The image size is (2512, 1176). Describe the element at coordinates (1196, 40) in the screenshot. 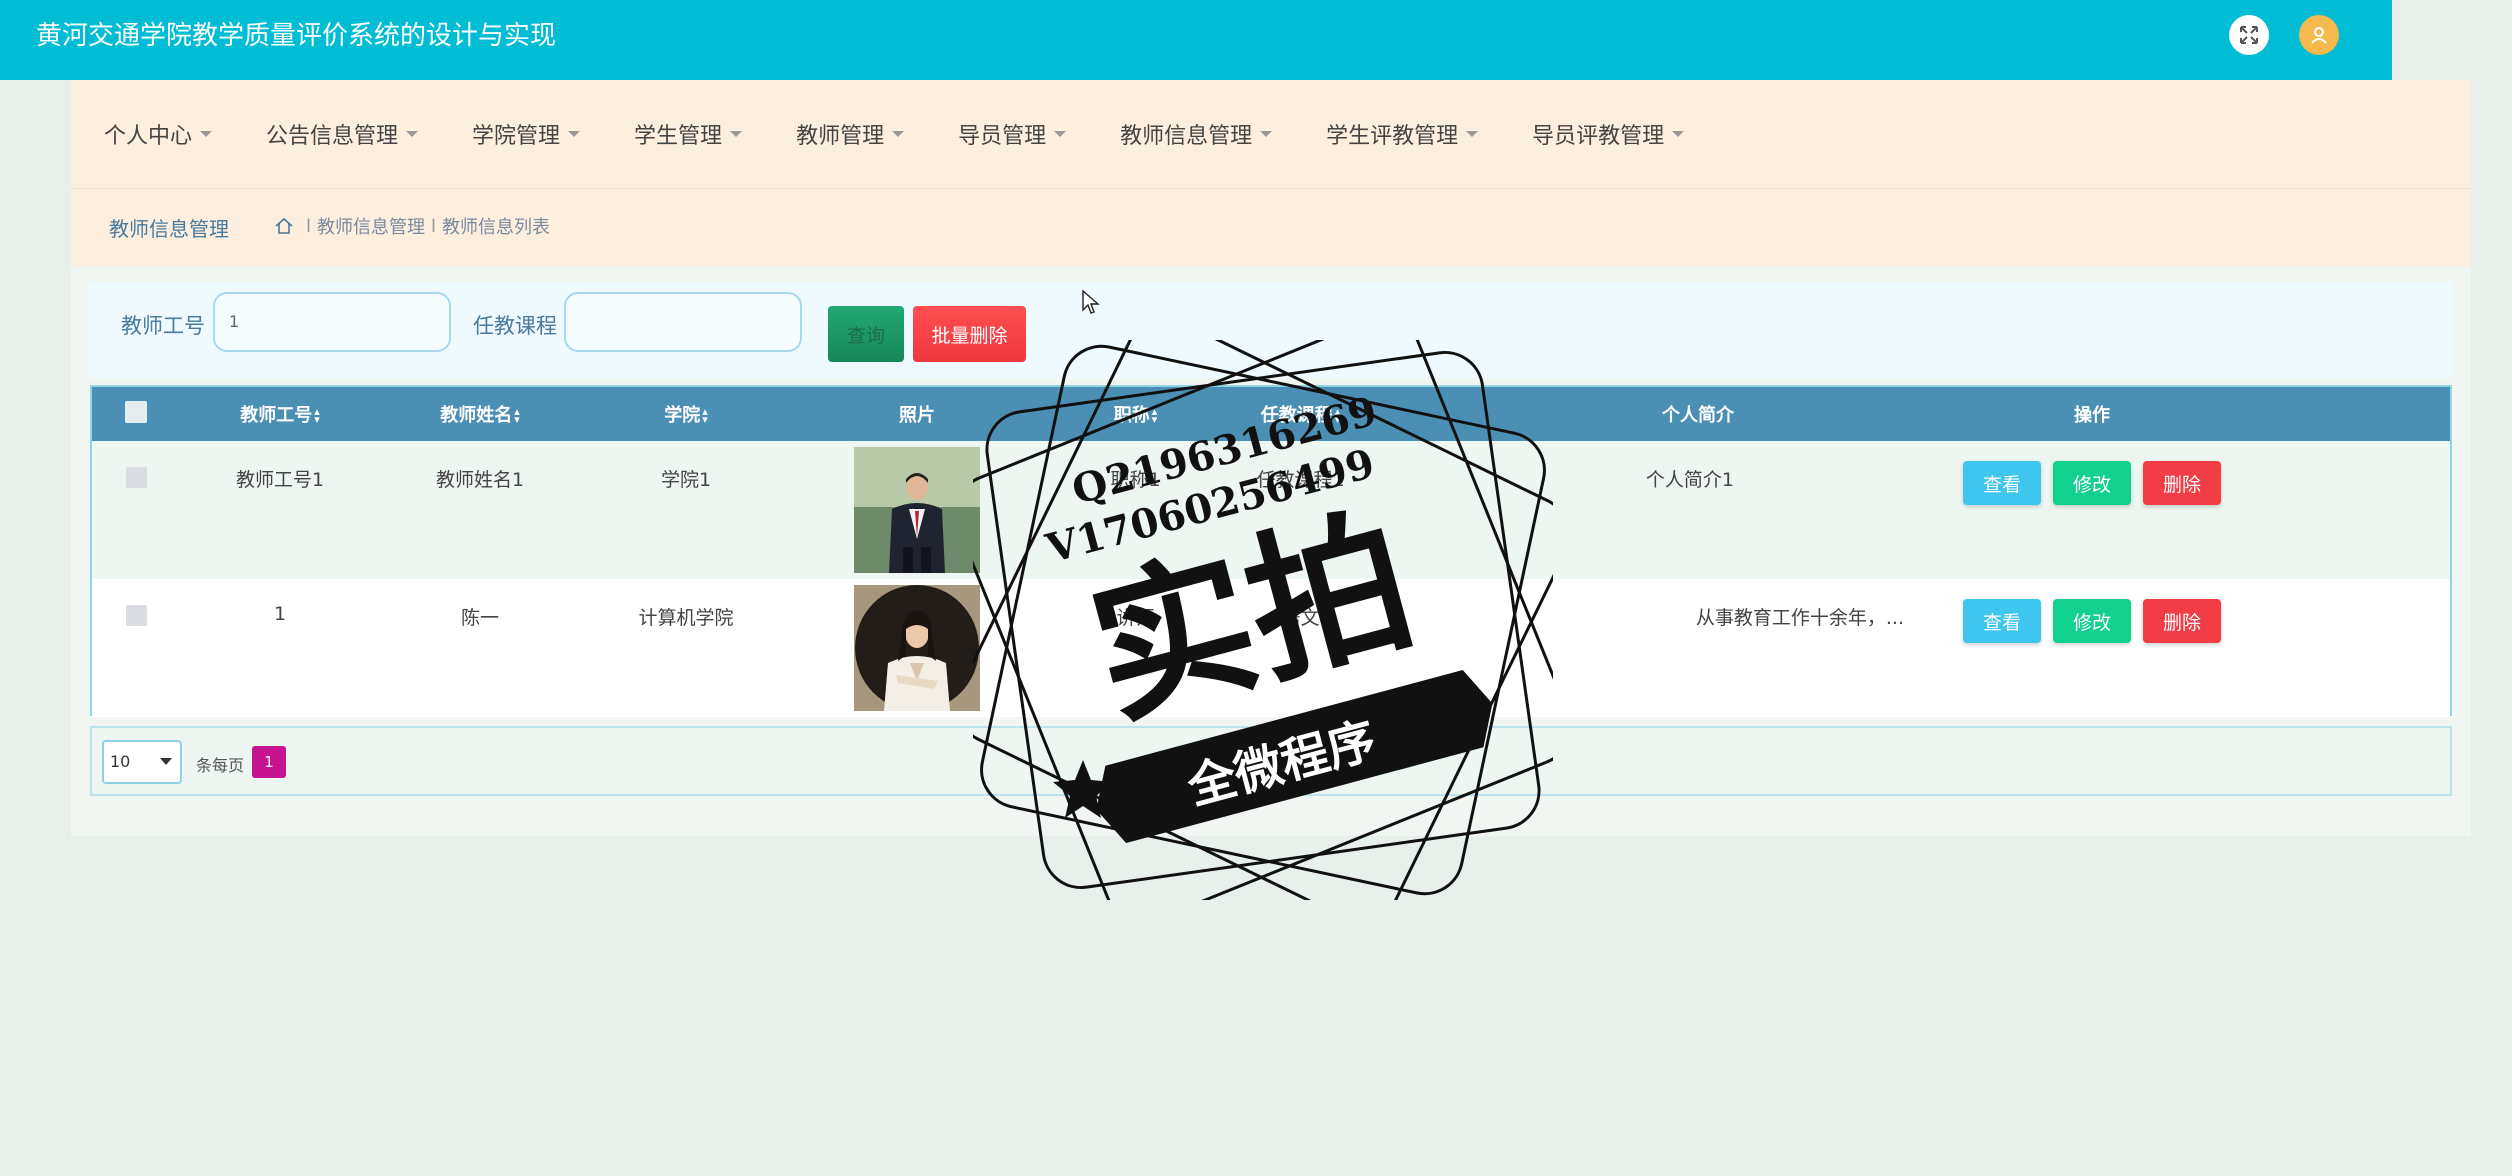

I see `top-header: 黄河交通学院教学质量评价系统的设计与实现` at that location.